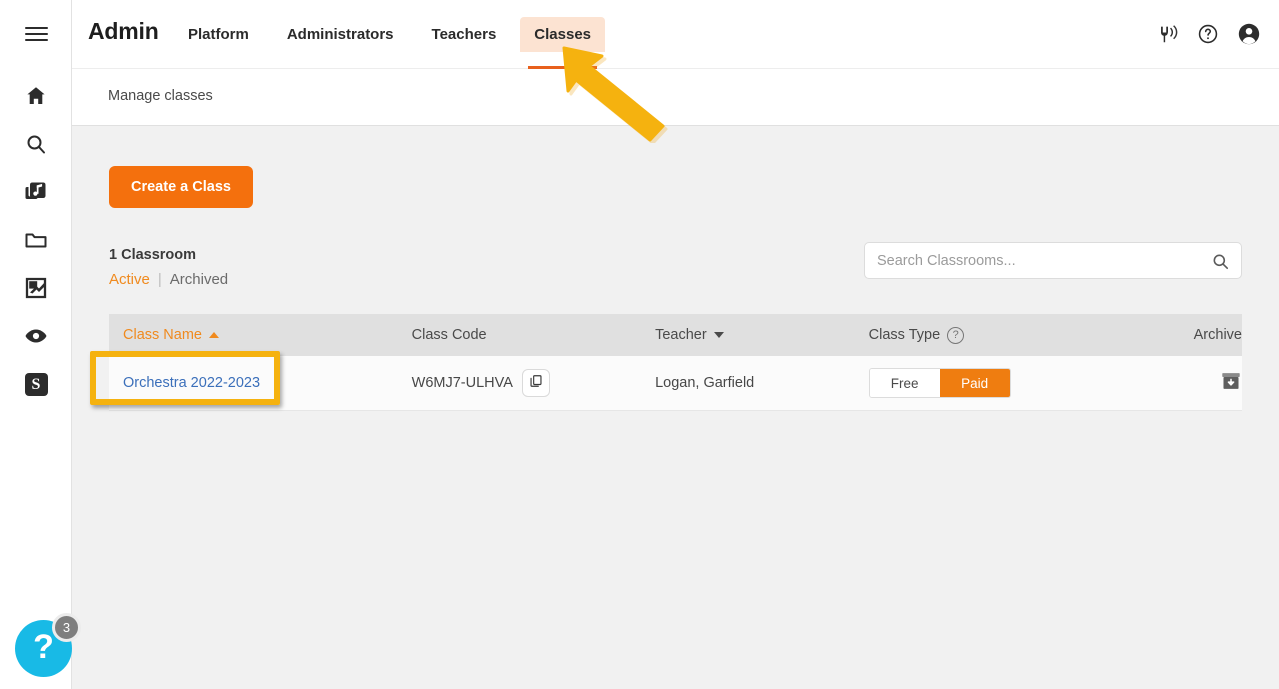  Describe the element at coordinates (1189, 335) in the screenshot. I see `column-header-archive: Archive` at that location.